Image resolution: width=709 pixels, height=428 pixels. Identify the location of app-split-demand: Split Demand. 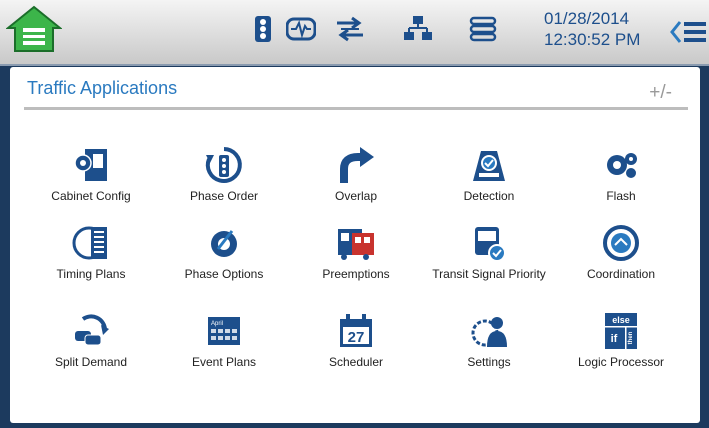
(91, 351).